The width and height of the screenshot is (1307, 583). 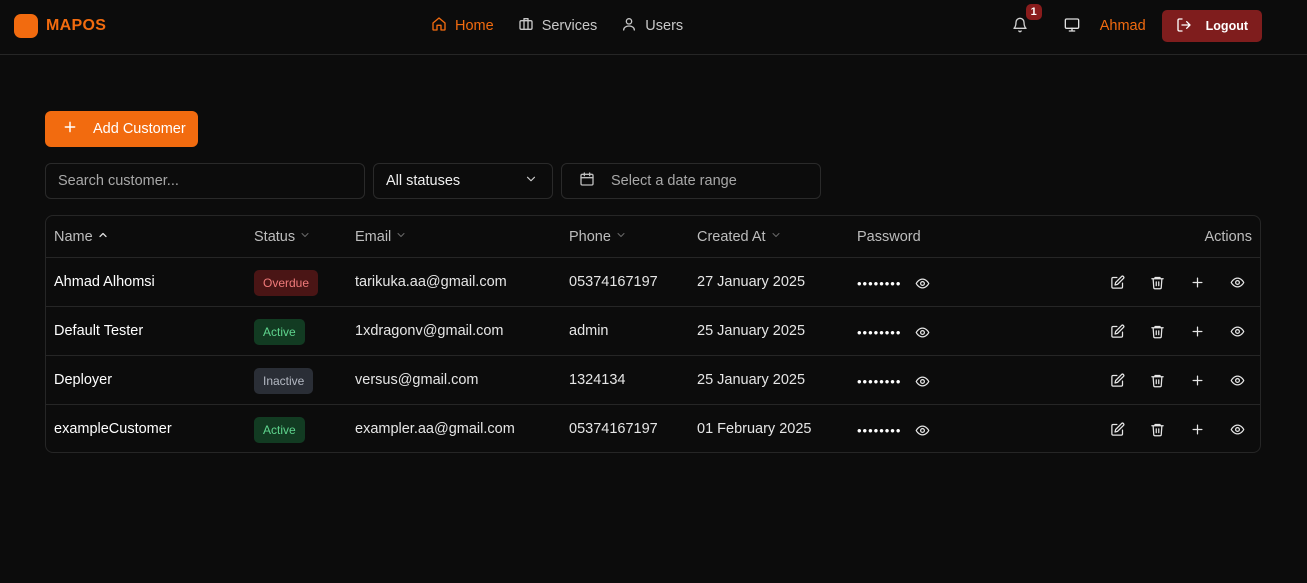 I want to click on add-customer-button: Add Customer, so click(x=121, y=129).